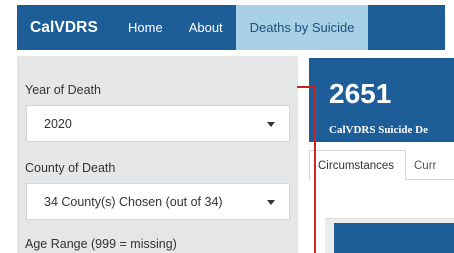 The height and width of the screenshot is (253, 454). What do you see at coordinates (70, 168) in the screenshot?
I see `county-of-death-label: County of Death` at bounding box center [70, 168].